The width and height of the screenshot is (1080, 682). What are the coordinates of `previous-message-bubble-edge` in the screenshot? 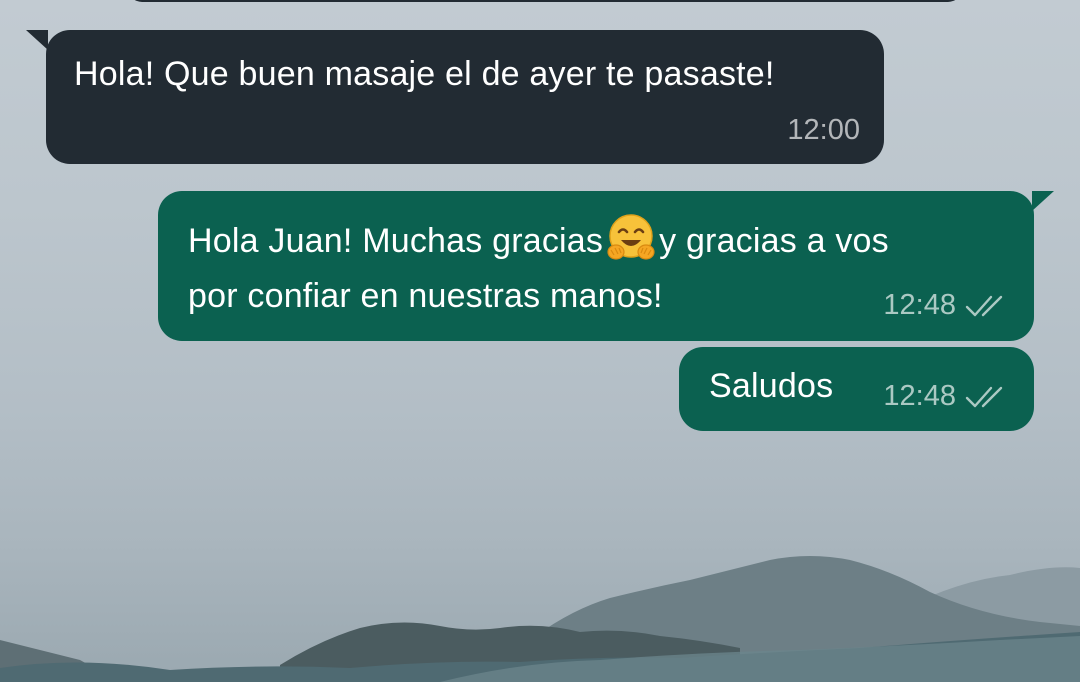 It's located at (545, 1).